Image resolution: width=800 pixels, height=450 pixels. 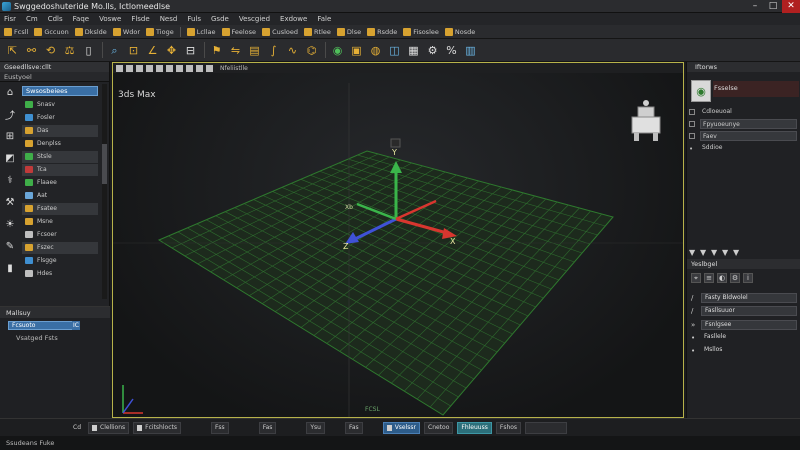 What do you see at coordinates (749, 351) in the screenshot?
I see `field-value: Msllos` at bounding box center [749, 351].